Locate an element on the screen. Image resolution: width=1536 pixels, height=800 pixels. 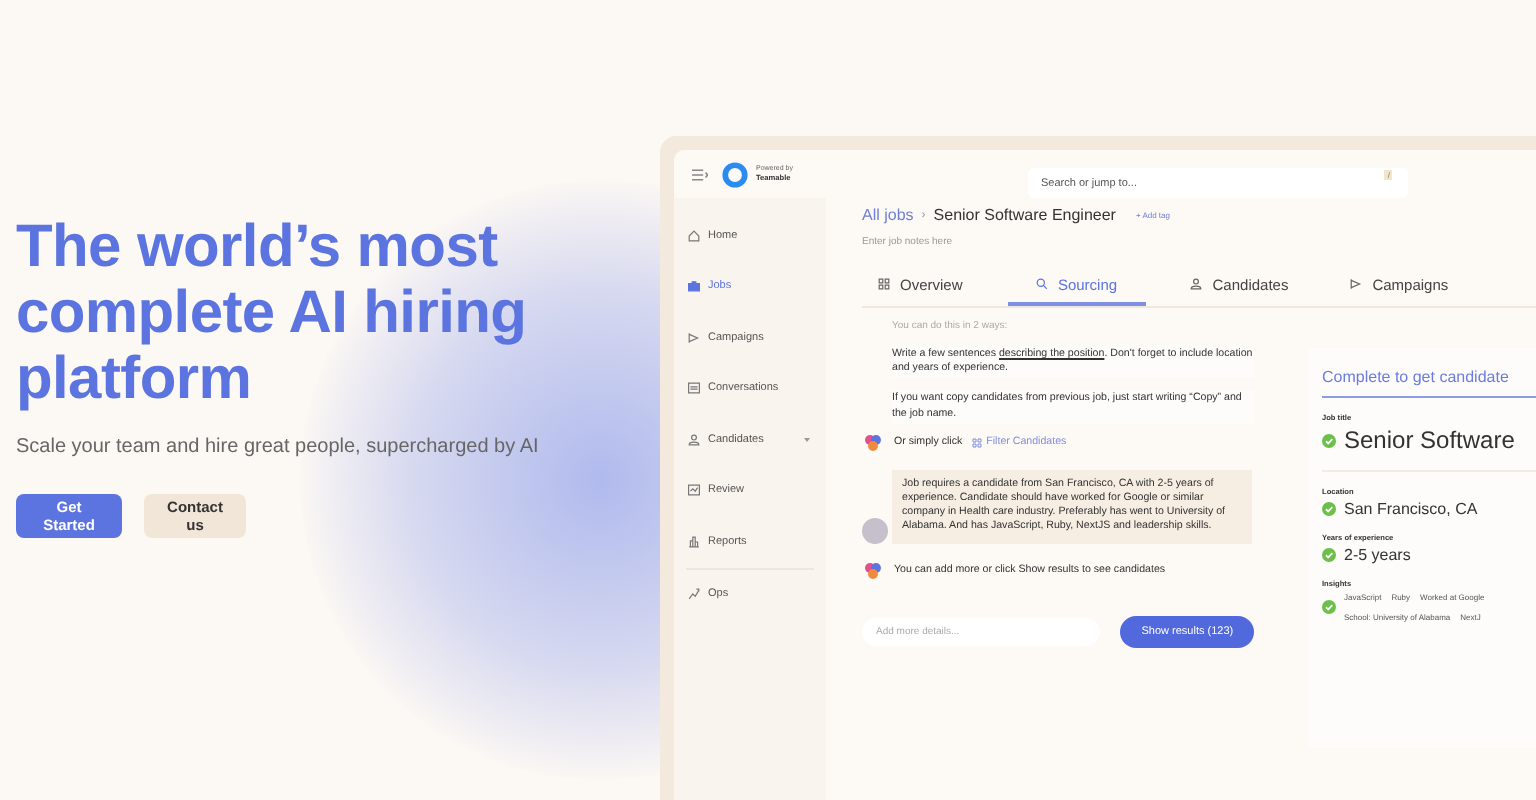
job-title: Senior Software Engineer is located at coordinates (1024, 215).